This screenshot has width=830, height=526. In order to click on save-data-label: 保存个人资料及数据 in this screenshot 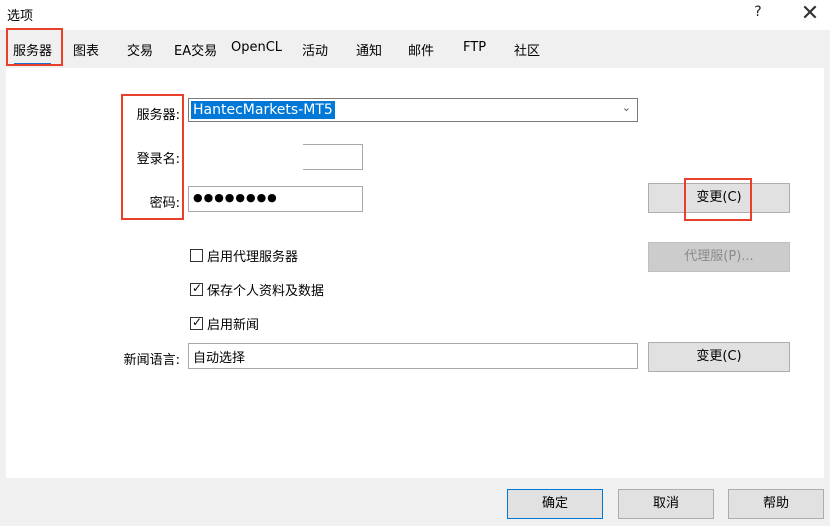, I will do `click(266, 291)`.